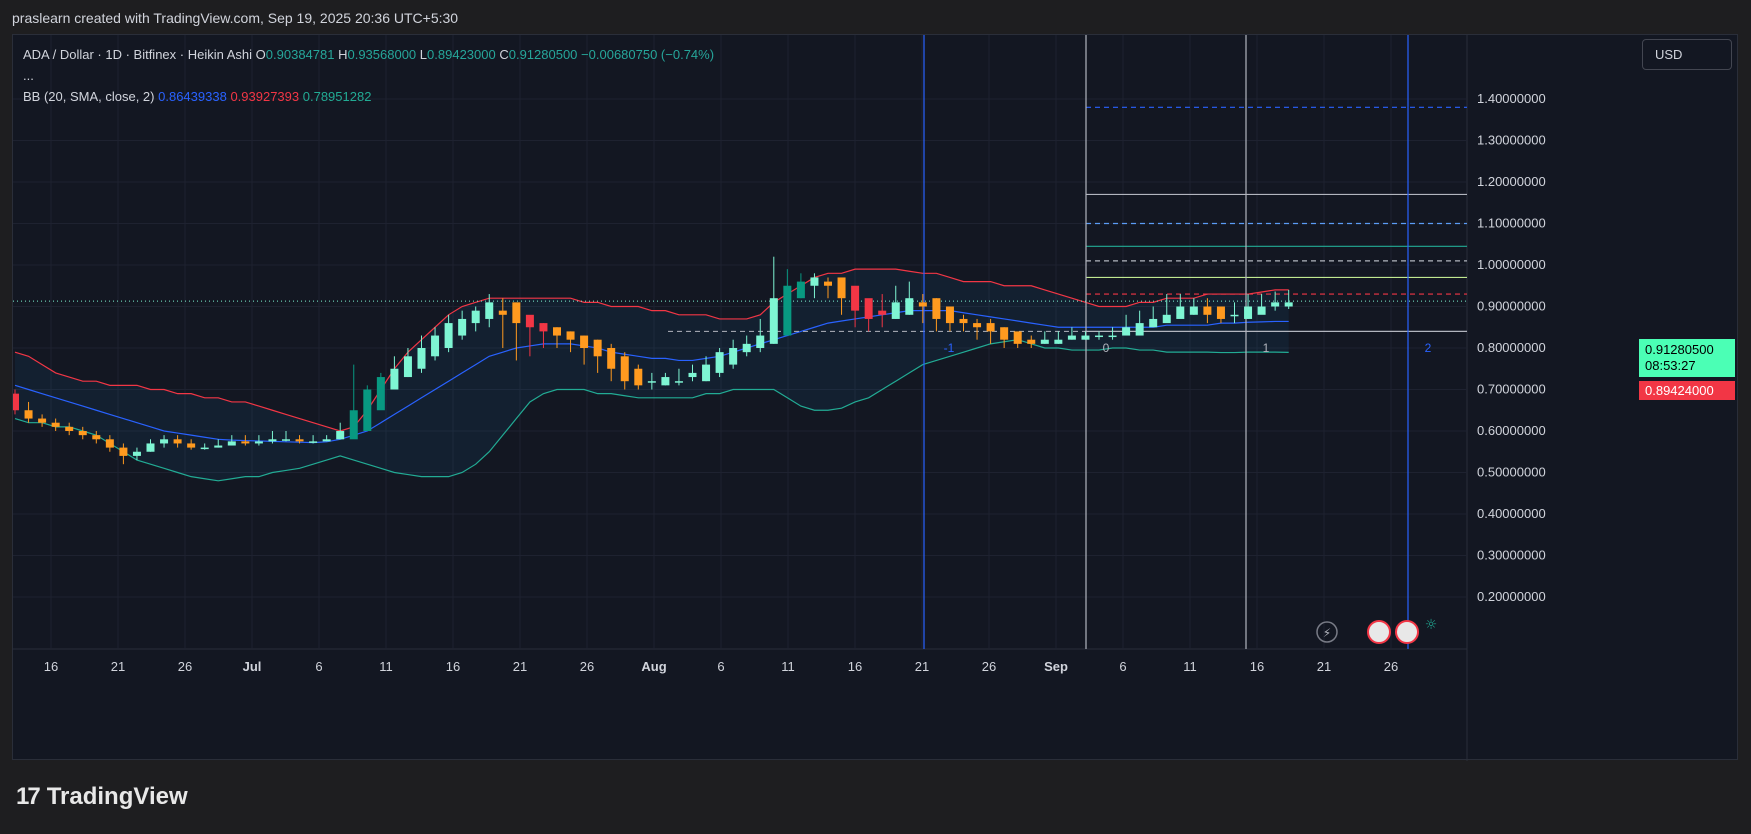 This screenshot has height=834, width=1751. I want to click on last-price-value: 0.91280500, so click(1679, 349).